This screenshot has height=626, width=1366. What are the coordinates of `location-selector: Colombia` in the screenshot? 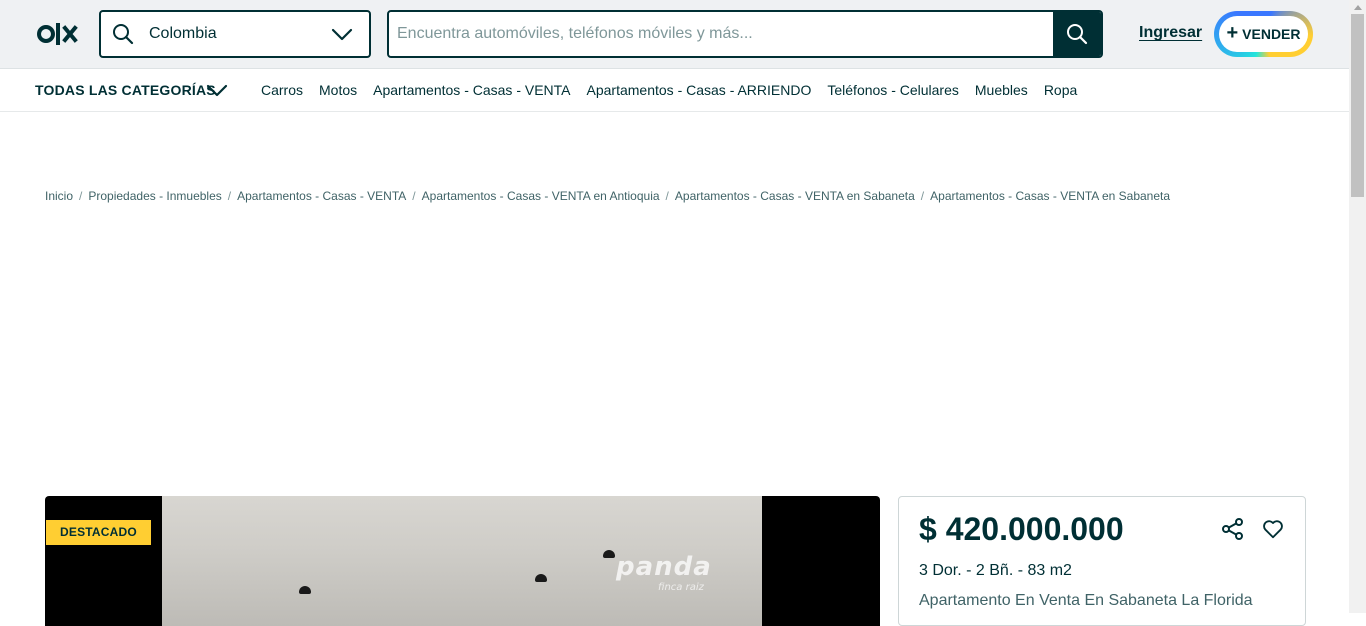 It's located at (235, 34).